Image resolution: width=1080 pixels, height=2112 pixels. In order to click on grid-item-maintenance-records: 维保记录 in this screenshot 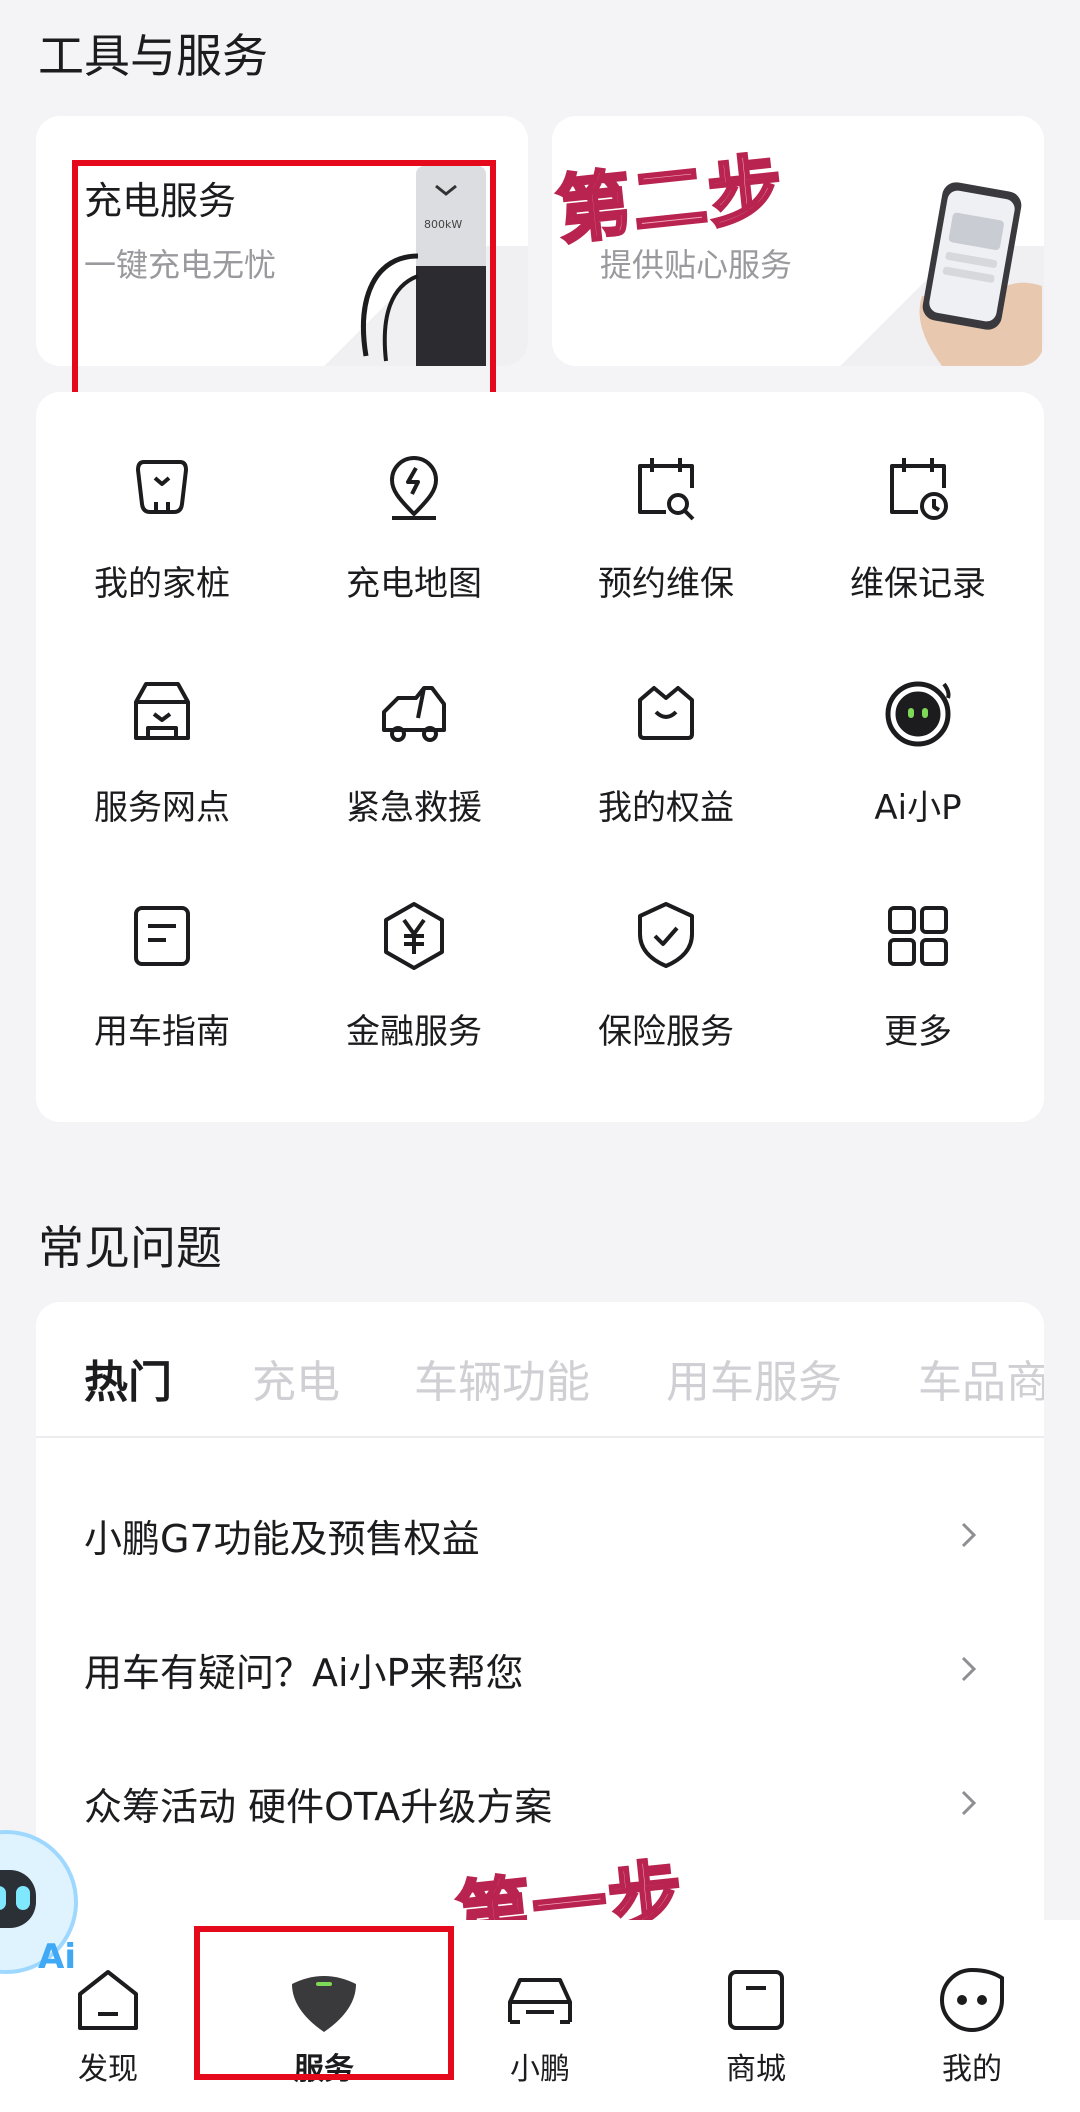, I will do `click(918, 544)`.